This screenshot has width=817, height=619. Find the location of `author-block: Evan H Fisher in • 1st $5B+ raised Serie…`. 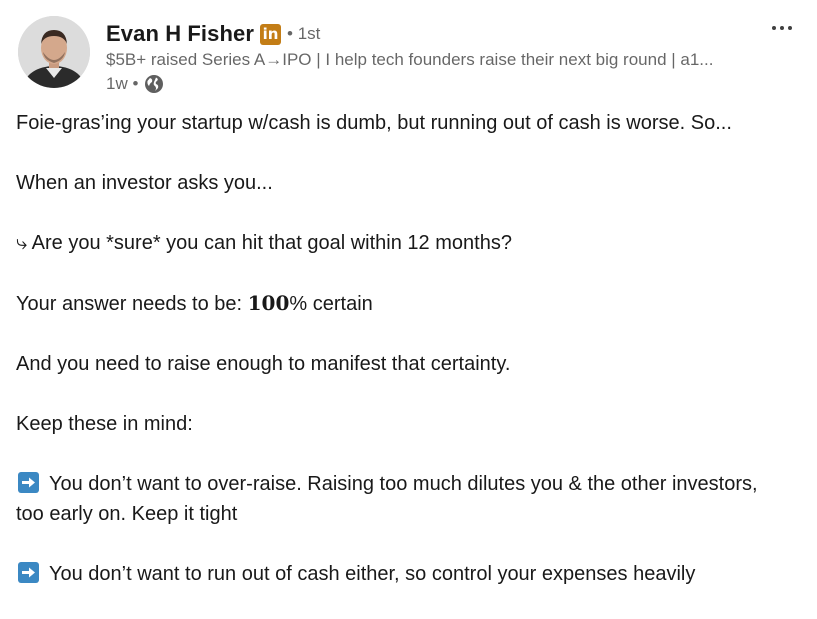

author-block: Evan H Fisher in • 1st $5B+ raised Serie… is located at coordinates (426, 58).